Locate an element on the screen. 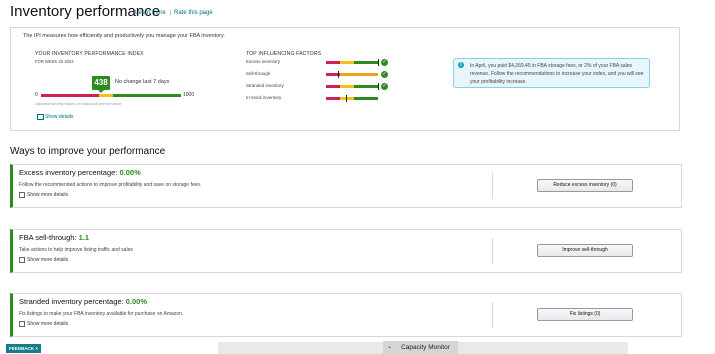 This screenshot has width=715, height=354. scale-max: 1000 is located at coordinates (189, 95).